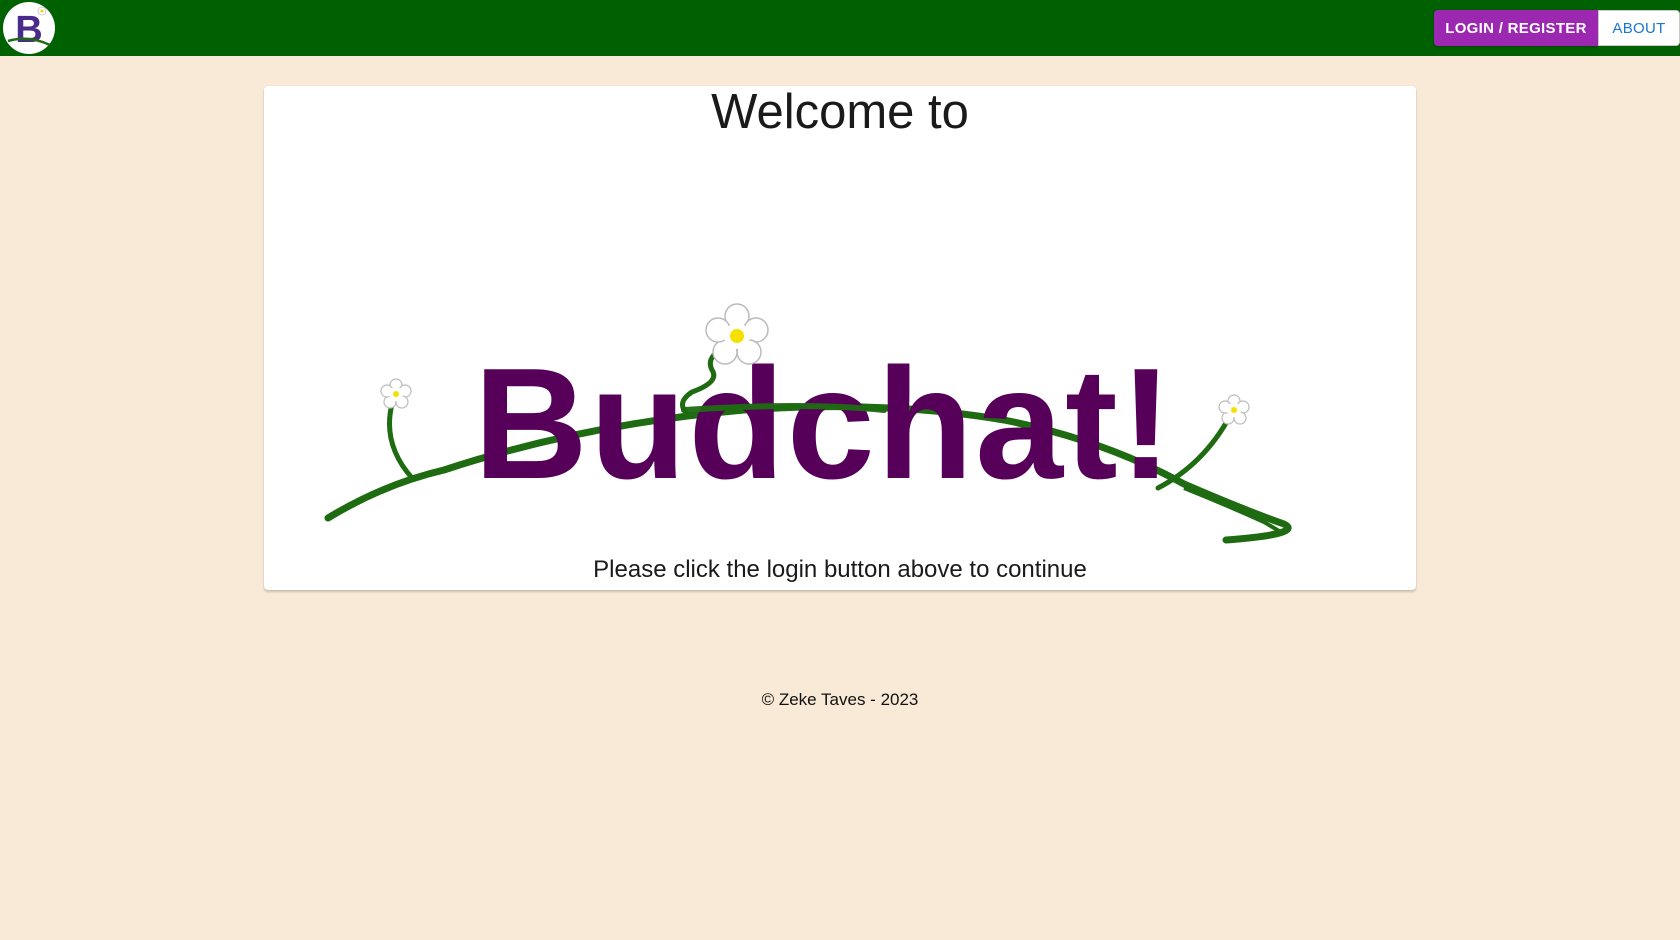 Image resolution: width=1680 pixels, height=940 pixels. I want to click on app-logo: B, so click(29, 28).